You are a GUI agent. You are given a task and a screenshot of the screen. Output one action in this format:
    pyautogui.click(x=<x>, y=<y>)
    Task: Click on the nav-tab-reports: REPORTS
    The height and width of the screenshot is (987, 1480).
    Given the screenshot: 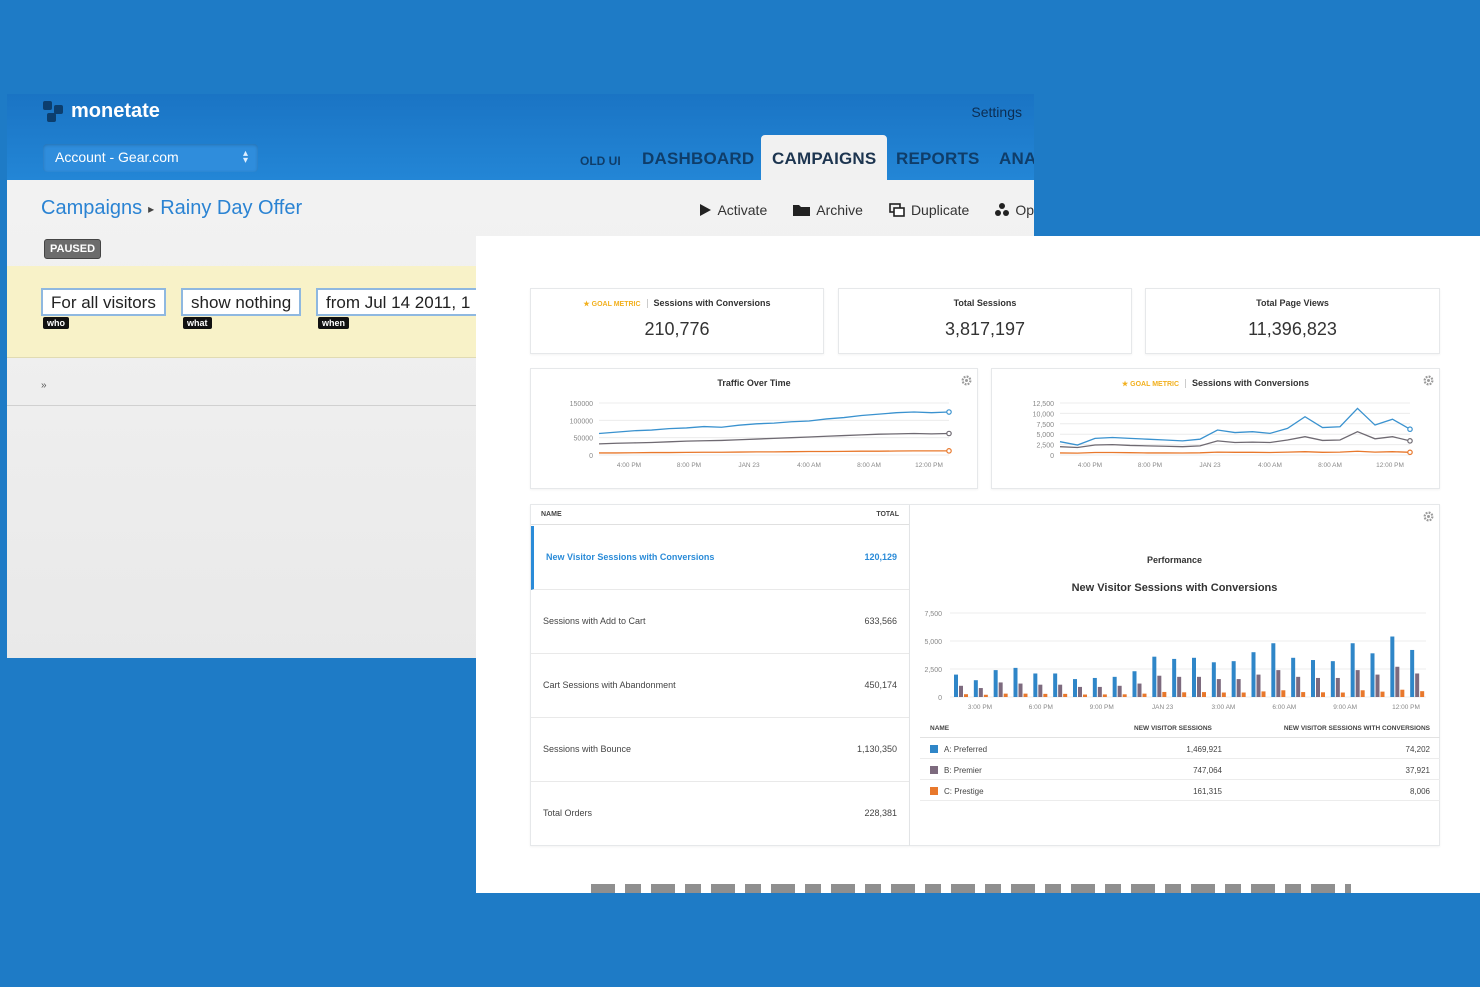 What is the action you would take?
    pyautogui.click(x=938, y=157)
    